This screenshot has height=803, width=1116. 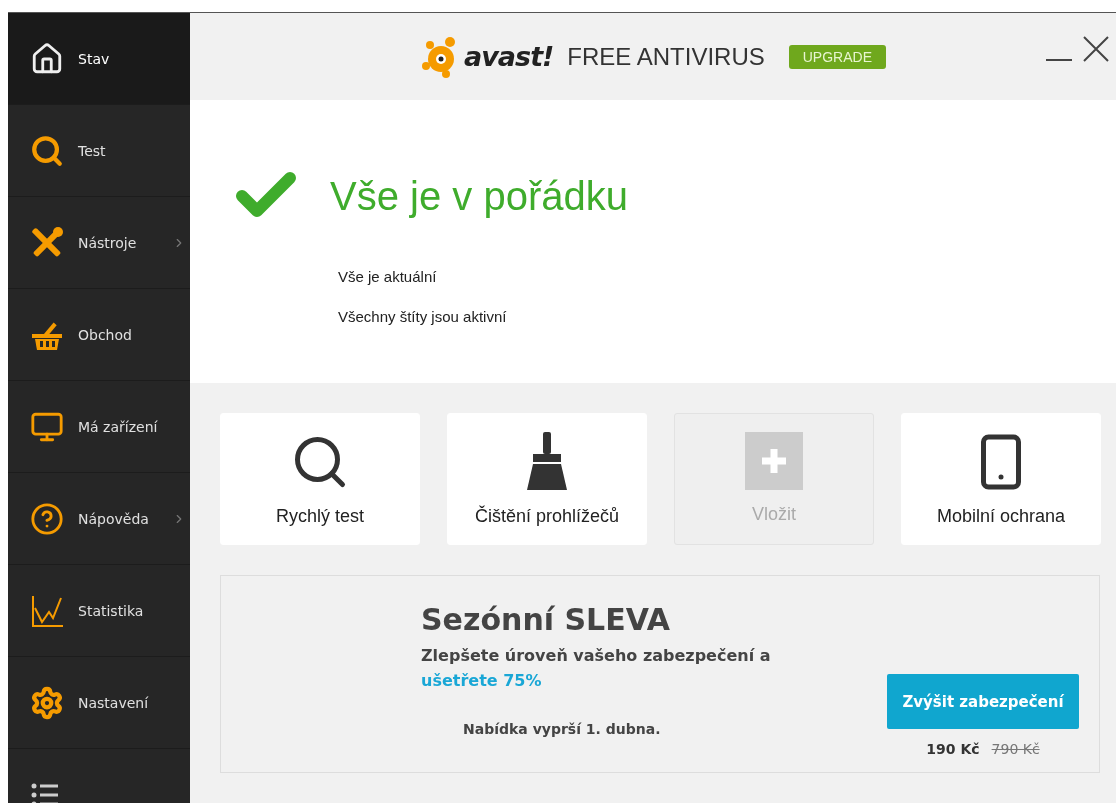 I want to click on close-icon, so click(x=1096, y=49).